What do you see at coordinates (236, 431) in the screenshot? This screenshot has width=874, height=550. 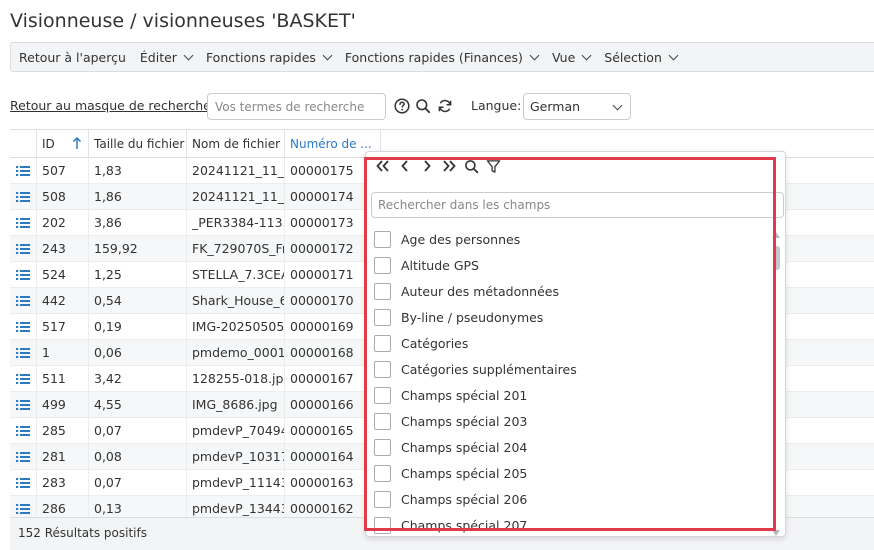 I see `cell-file-name: pmdevP_704943` at bounding box center [236, 431].